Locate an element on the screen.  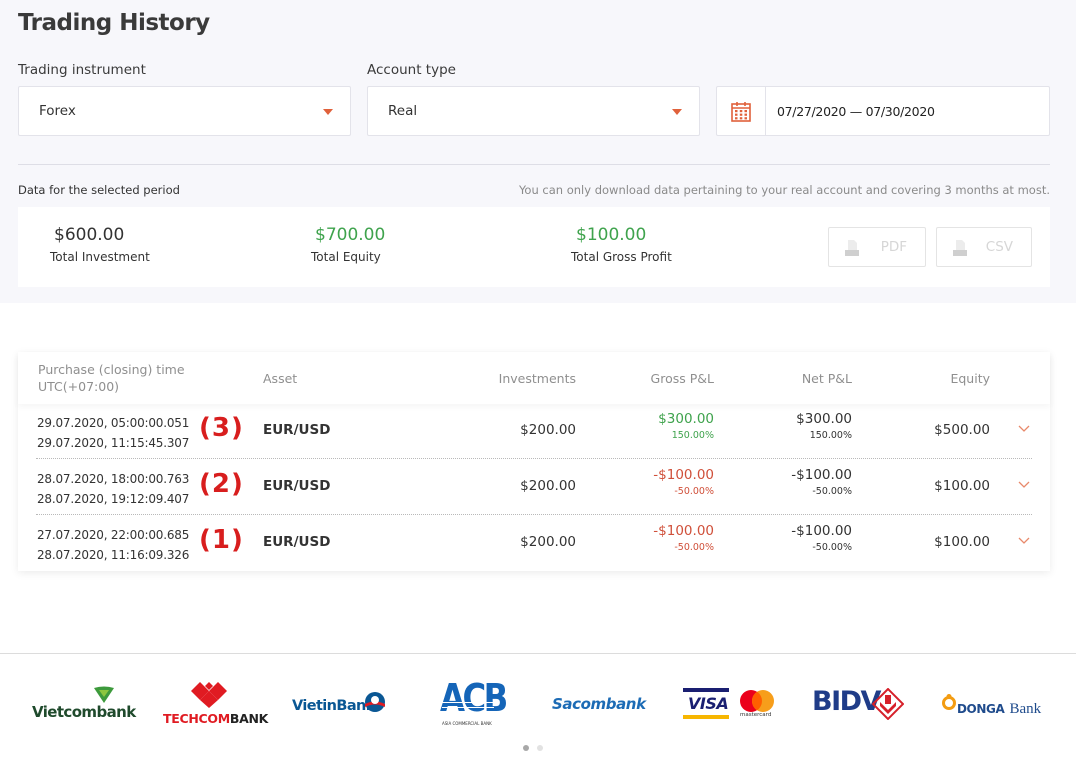
logo-vietinbank: VietinBank is located at coordinates (340, 705).